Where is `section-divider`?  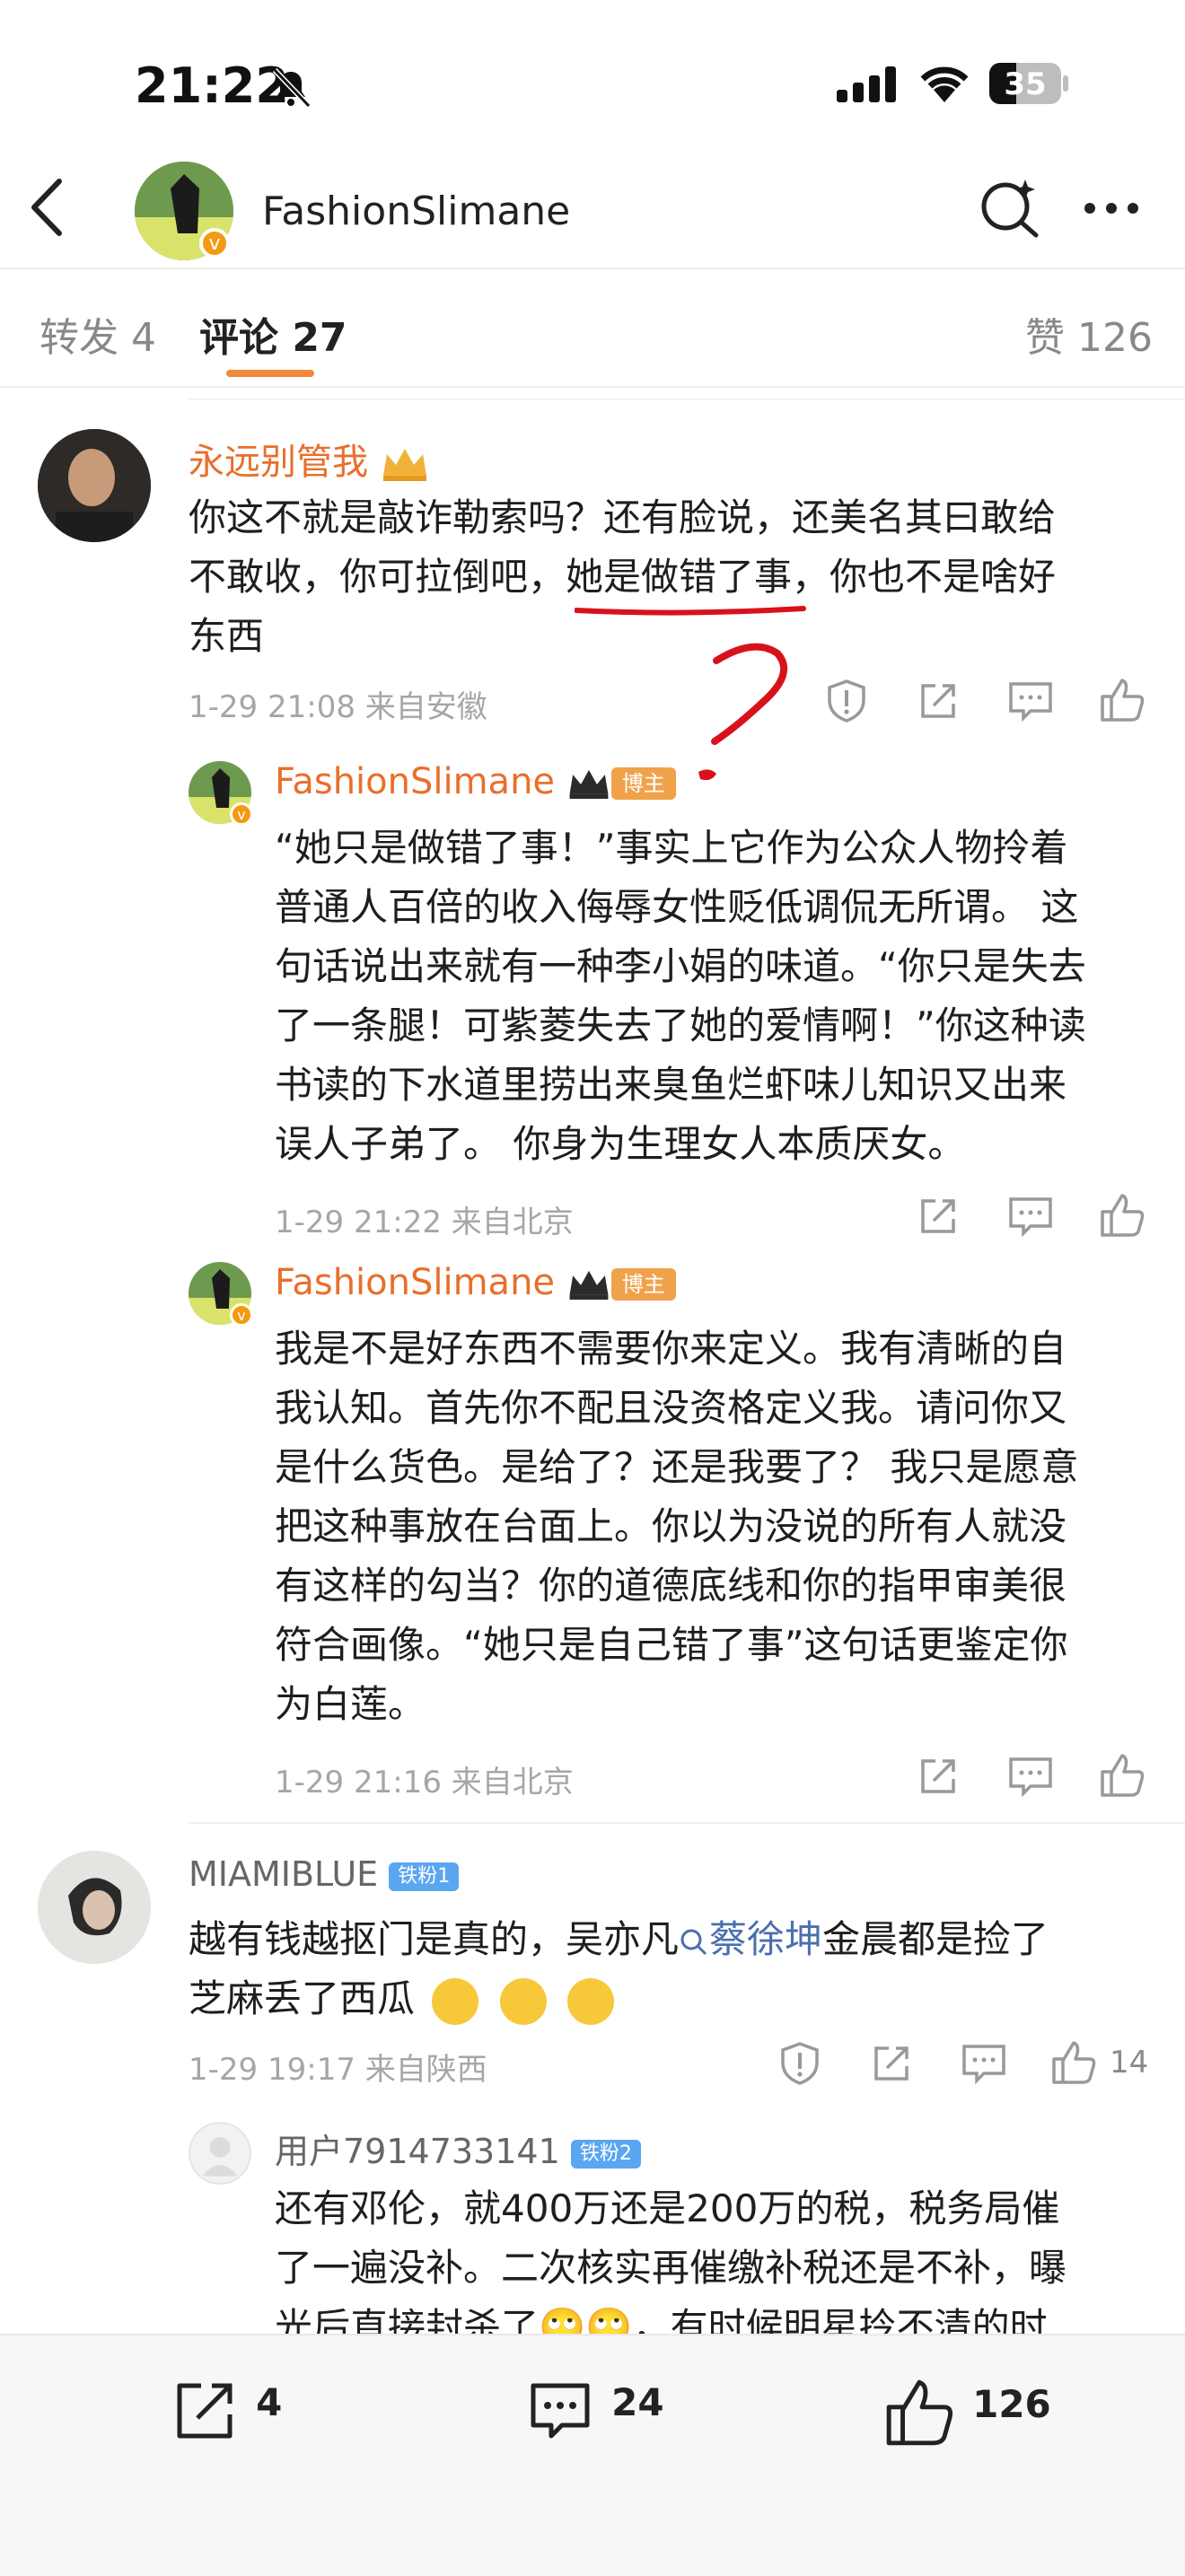
section-divider is located at coordinates (687, 399).